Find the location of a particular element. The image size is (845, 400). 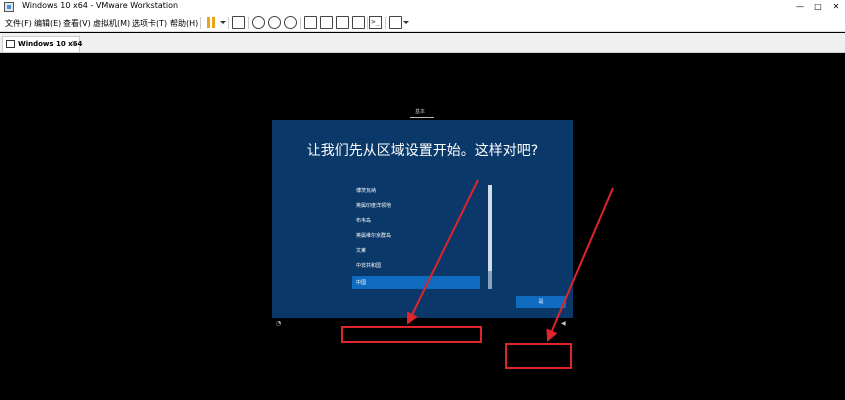

region-list-item-selected: 中国 is located at coordinates (416, 282).